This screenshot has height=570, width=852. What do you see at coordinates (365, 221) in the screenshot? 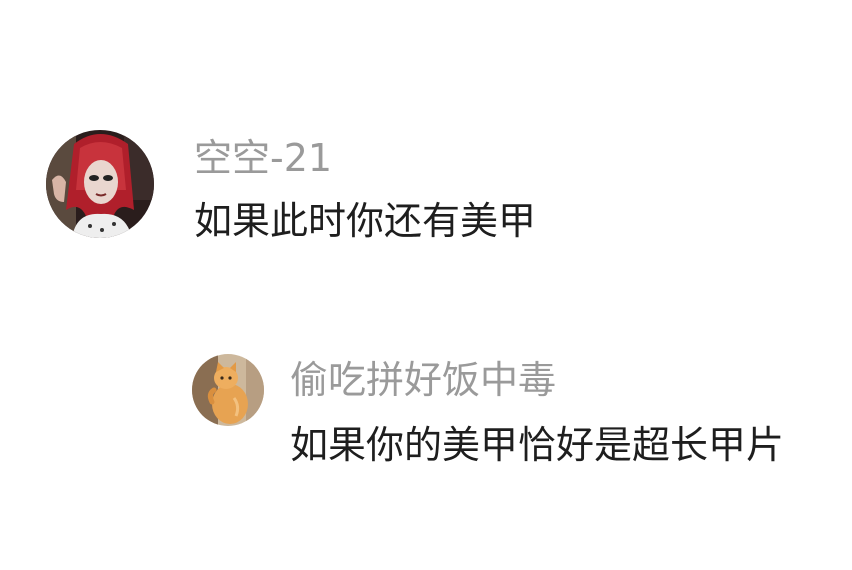
I see `comment-text: 如果此时你还有美甲` at bounding box center [365, 221].